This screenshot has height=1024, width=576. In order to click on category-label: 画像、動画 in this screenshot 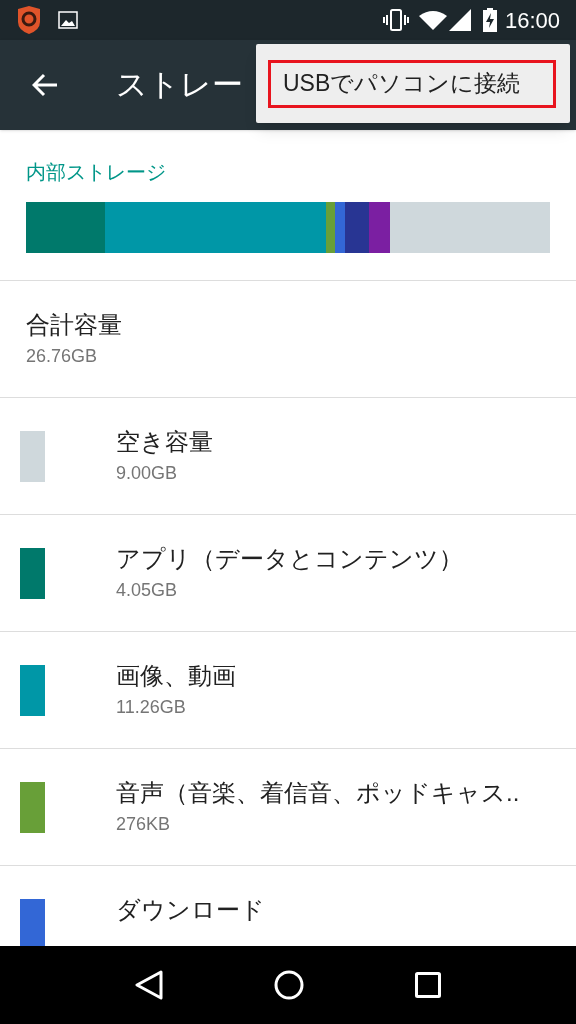, I will do `click(176, 676)`.